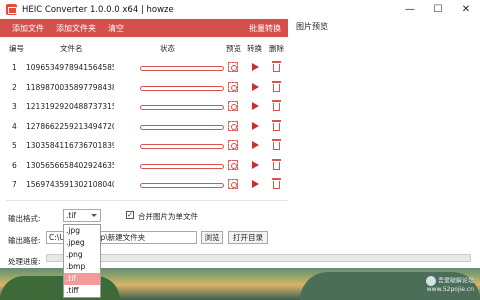 This screenshot has height=300, width=480. Describe the element at coordinates (70, 106) in the screenshot. I see `row-filename: 1213192920488737315 6.` at that location.